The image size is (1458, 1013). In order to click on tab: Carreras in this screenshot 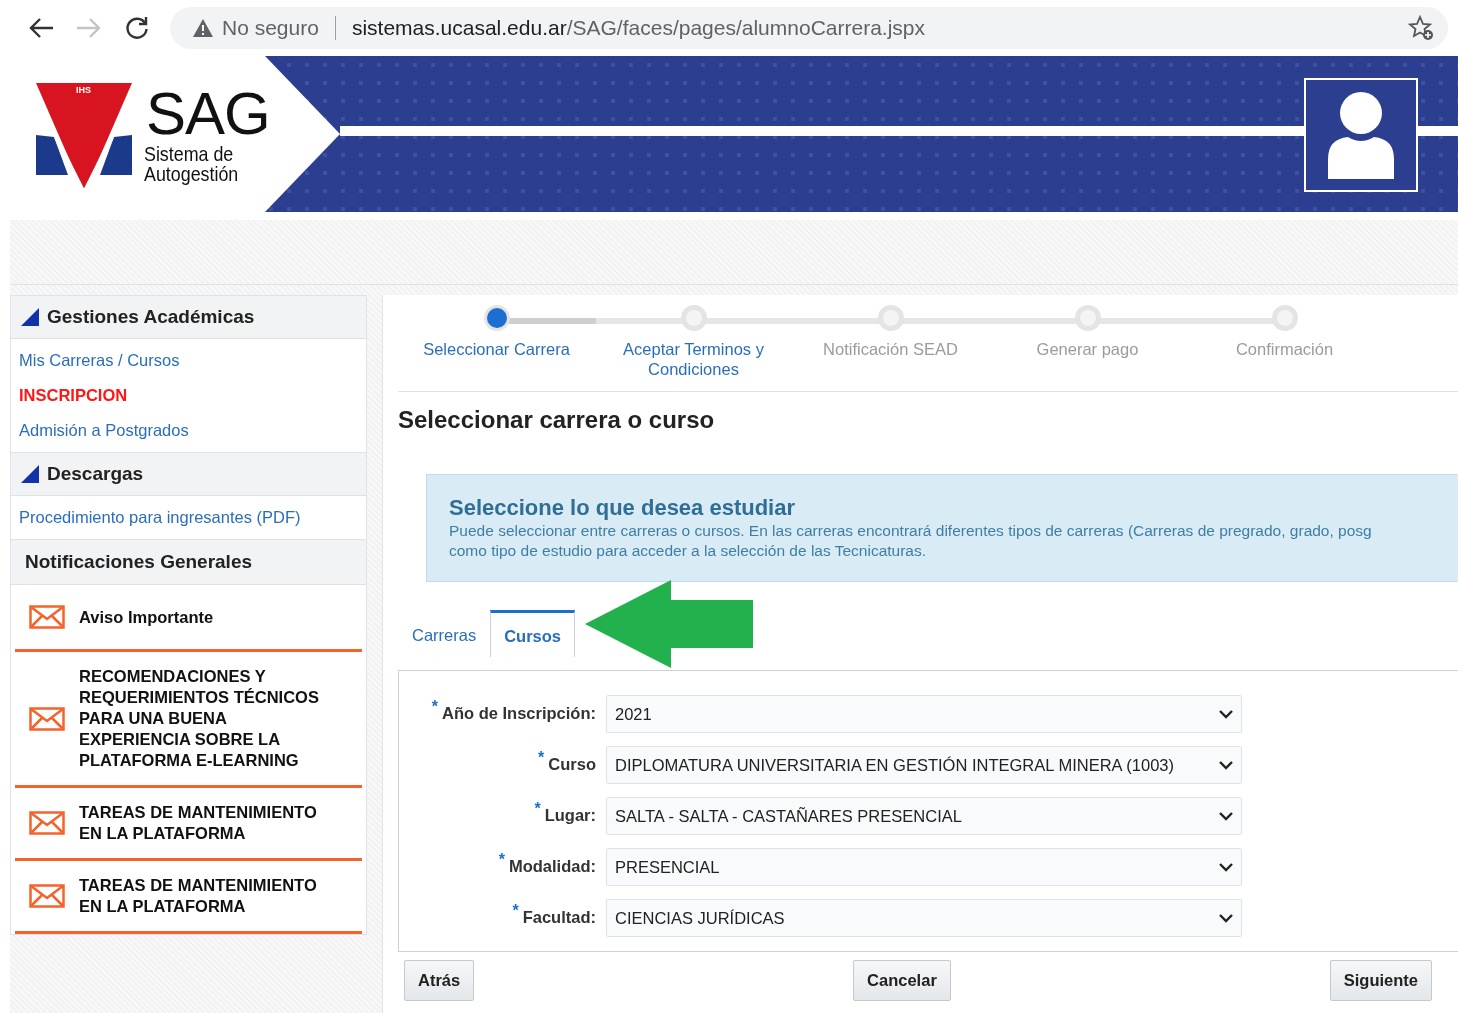, I will do `click(444, 633)`.